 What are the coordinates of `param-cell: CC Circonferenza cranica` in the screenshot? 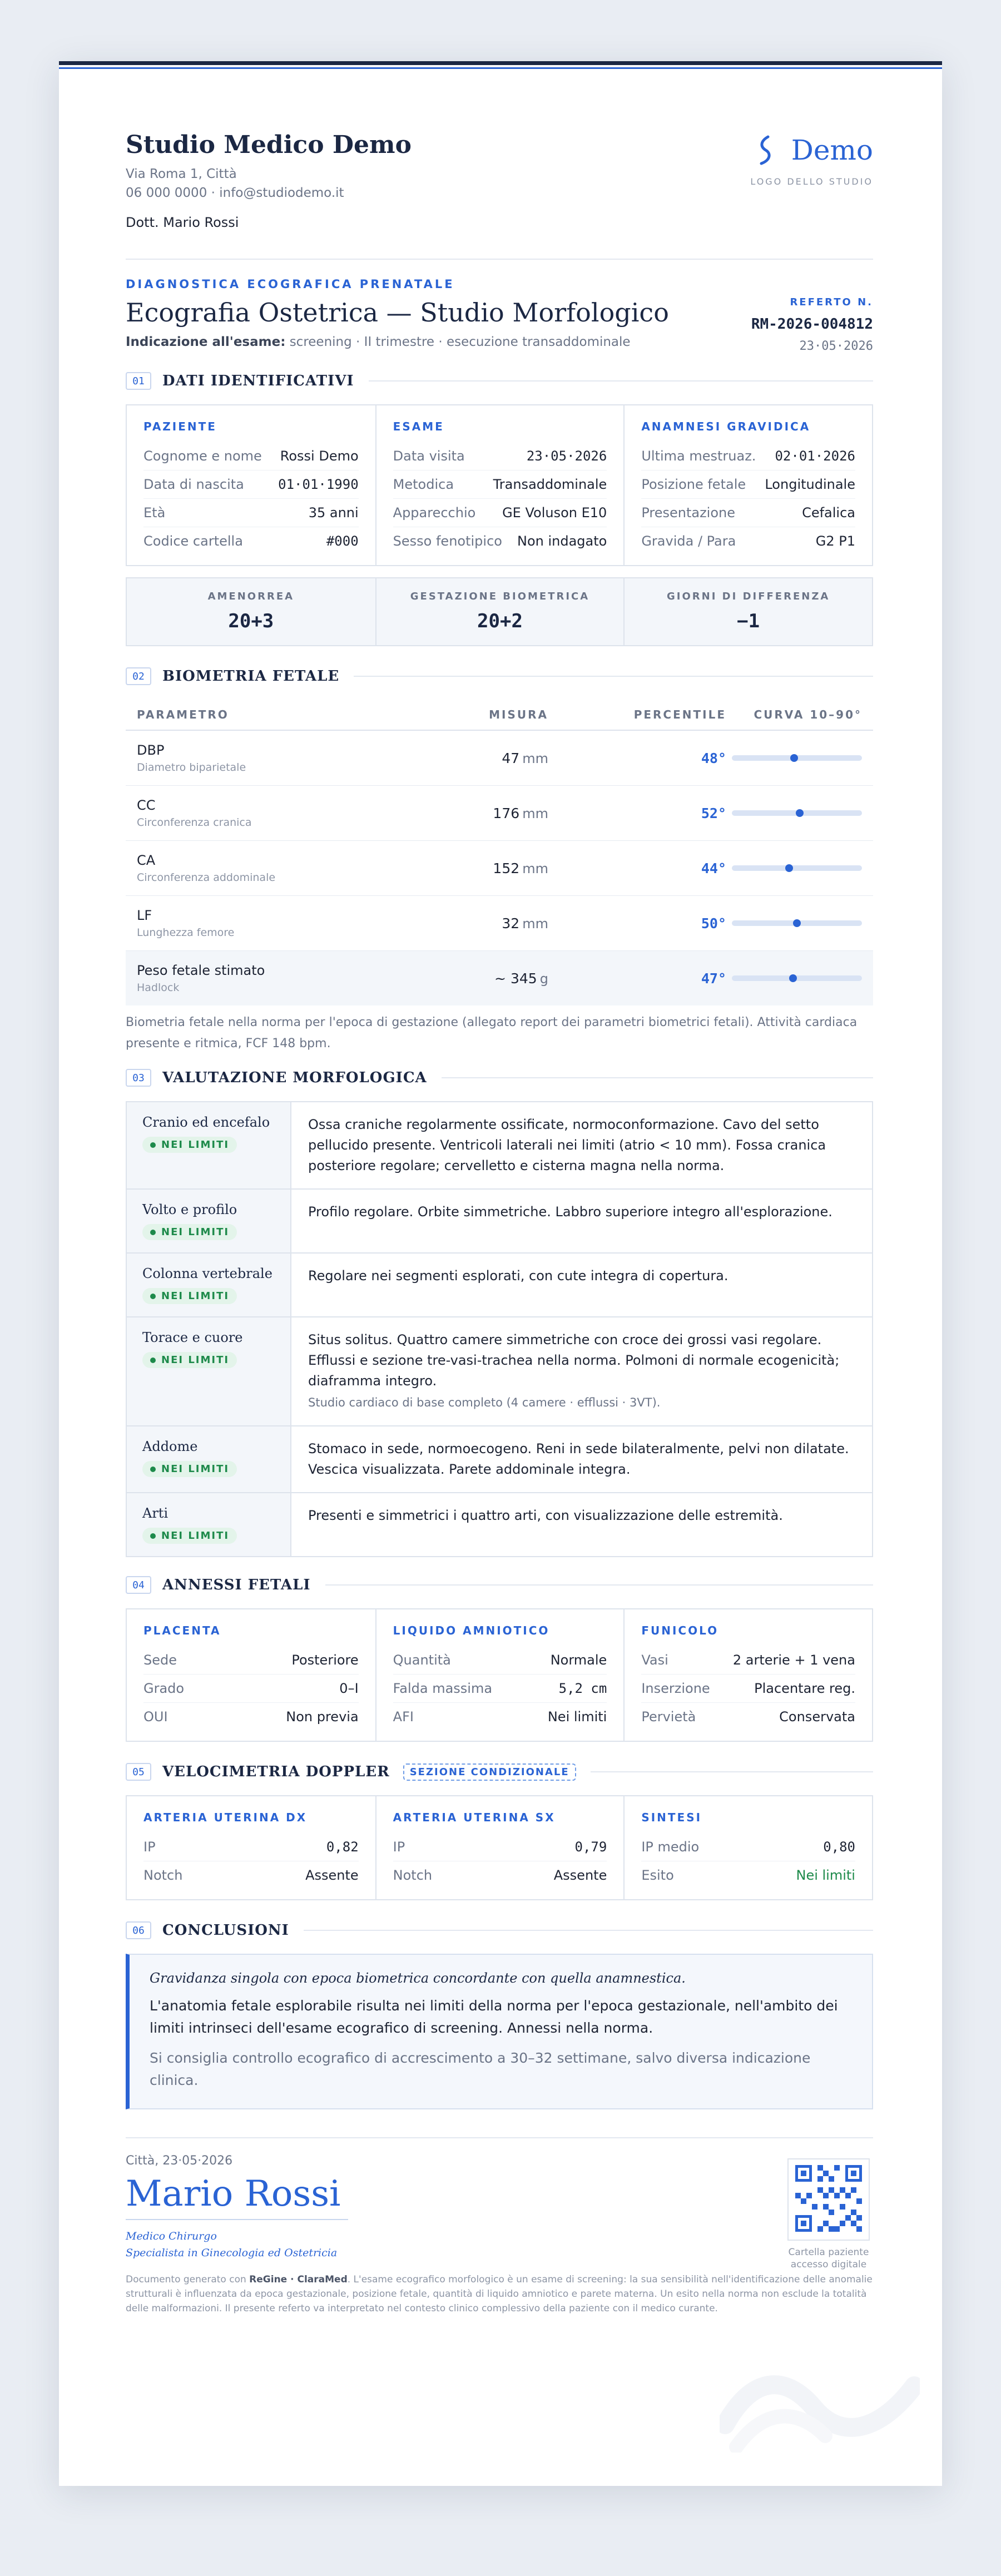 It's located at (281, 813).